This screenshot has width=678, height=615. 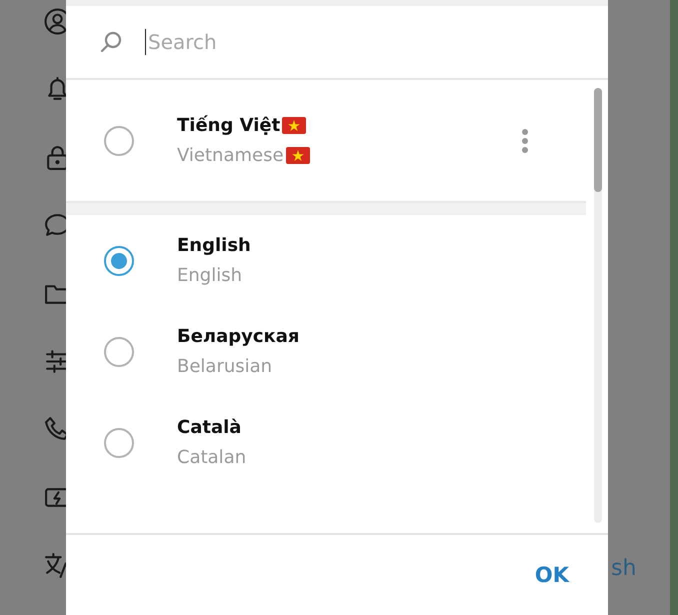 What do you see at coordinates (230, 155) in the screenshot?
I see `language-english-name: Vietnamese` at bounding box center [230, 155].